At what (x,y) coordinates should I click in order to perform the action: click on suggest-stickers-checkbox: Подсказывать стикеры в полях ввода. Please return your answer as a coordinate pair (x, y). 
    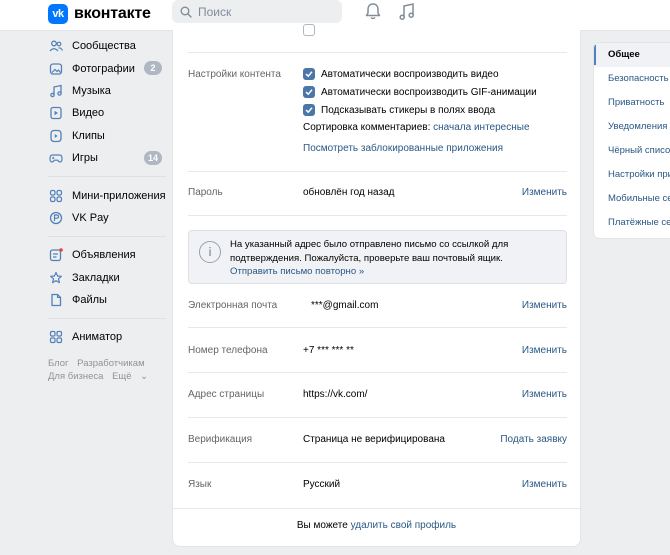
    Looking at the image, I should click on (399, 110).